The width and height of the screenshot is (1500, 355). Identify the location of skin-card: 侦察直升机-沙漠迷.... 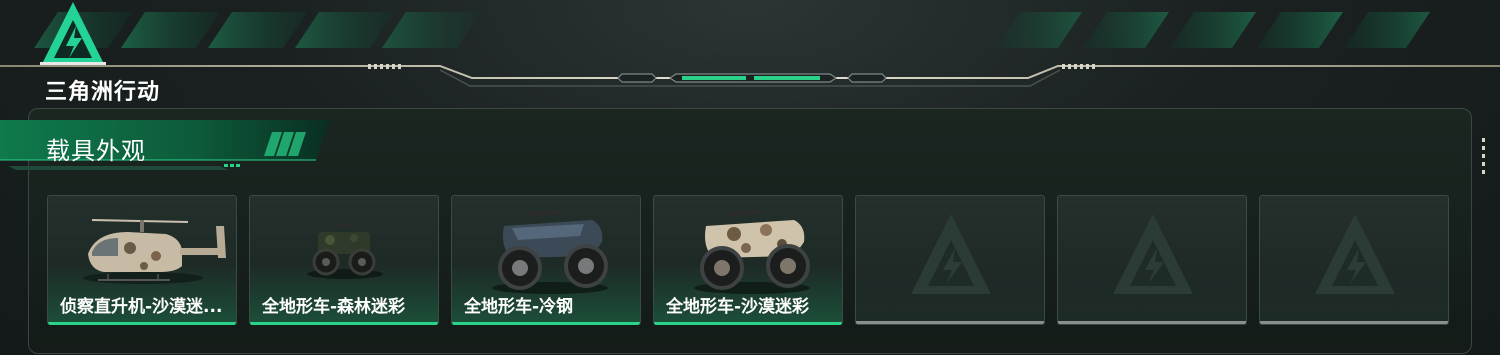
(142, 260).